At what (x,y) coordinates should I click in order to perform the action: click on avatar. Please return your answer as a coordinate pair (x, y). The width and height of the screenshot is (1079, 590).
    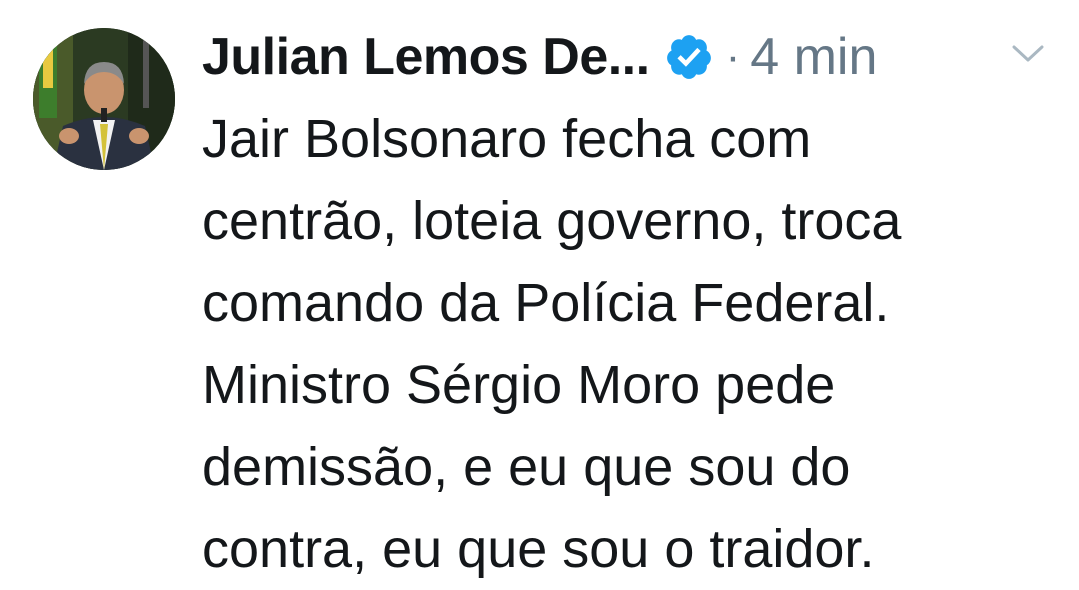
    Looking at the image, I should click on (104, 99).